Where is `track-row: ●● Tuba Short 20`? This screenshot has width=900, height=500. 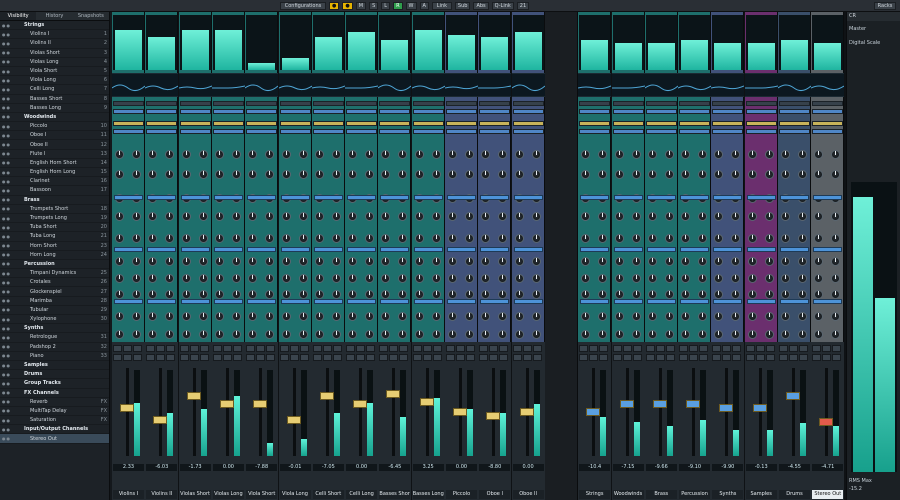 track-row: ●● Tuba Short 20 is located at coordinates (54, 228).